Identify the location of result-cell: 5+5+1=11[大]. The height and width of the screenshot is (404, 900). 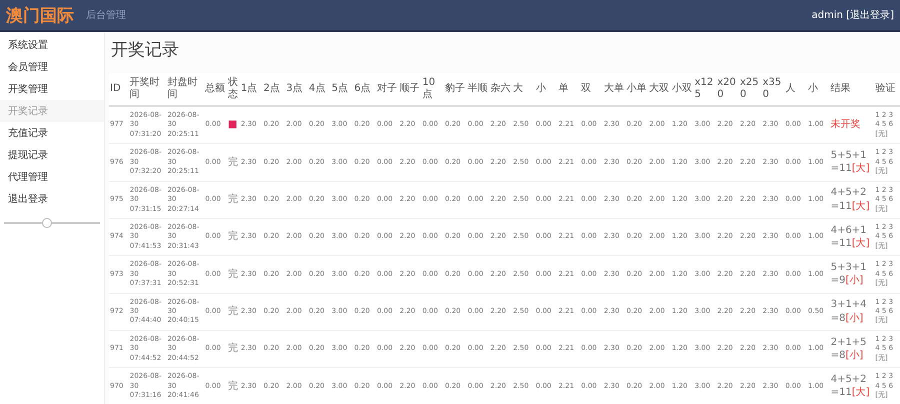
(852, 163).